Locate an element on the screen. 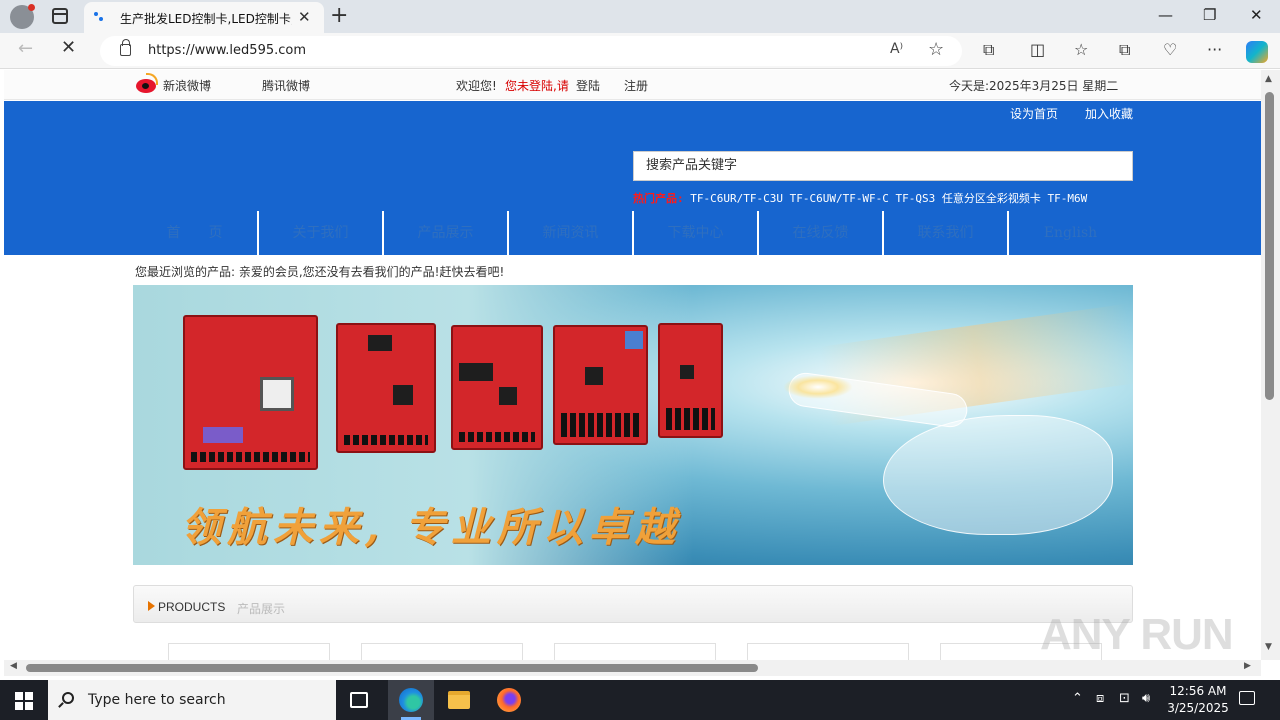  scroll-down-icon: ▼ is located at coordinates (1268, 647).